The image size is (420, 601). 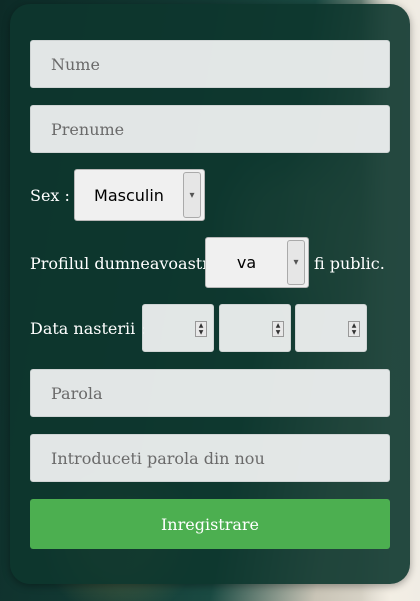 What do you see at coordinates (255, 328) in the screenshot?
I see `birth-month-input: ▲ ▼` at bounding box center [255, 328].